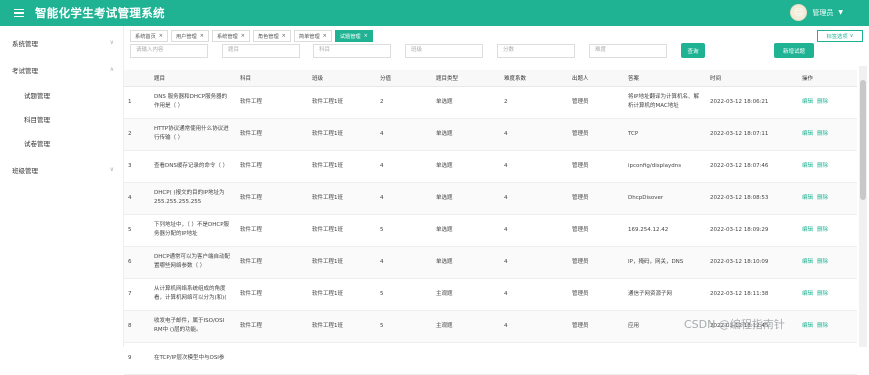 The width and height of the screenshot is (869, 375). What do you see at coordinates (840, 36) in the screenshot?
I see `tab-options-button: 标签选项 ∨` at bounding box center [840, 36].